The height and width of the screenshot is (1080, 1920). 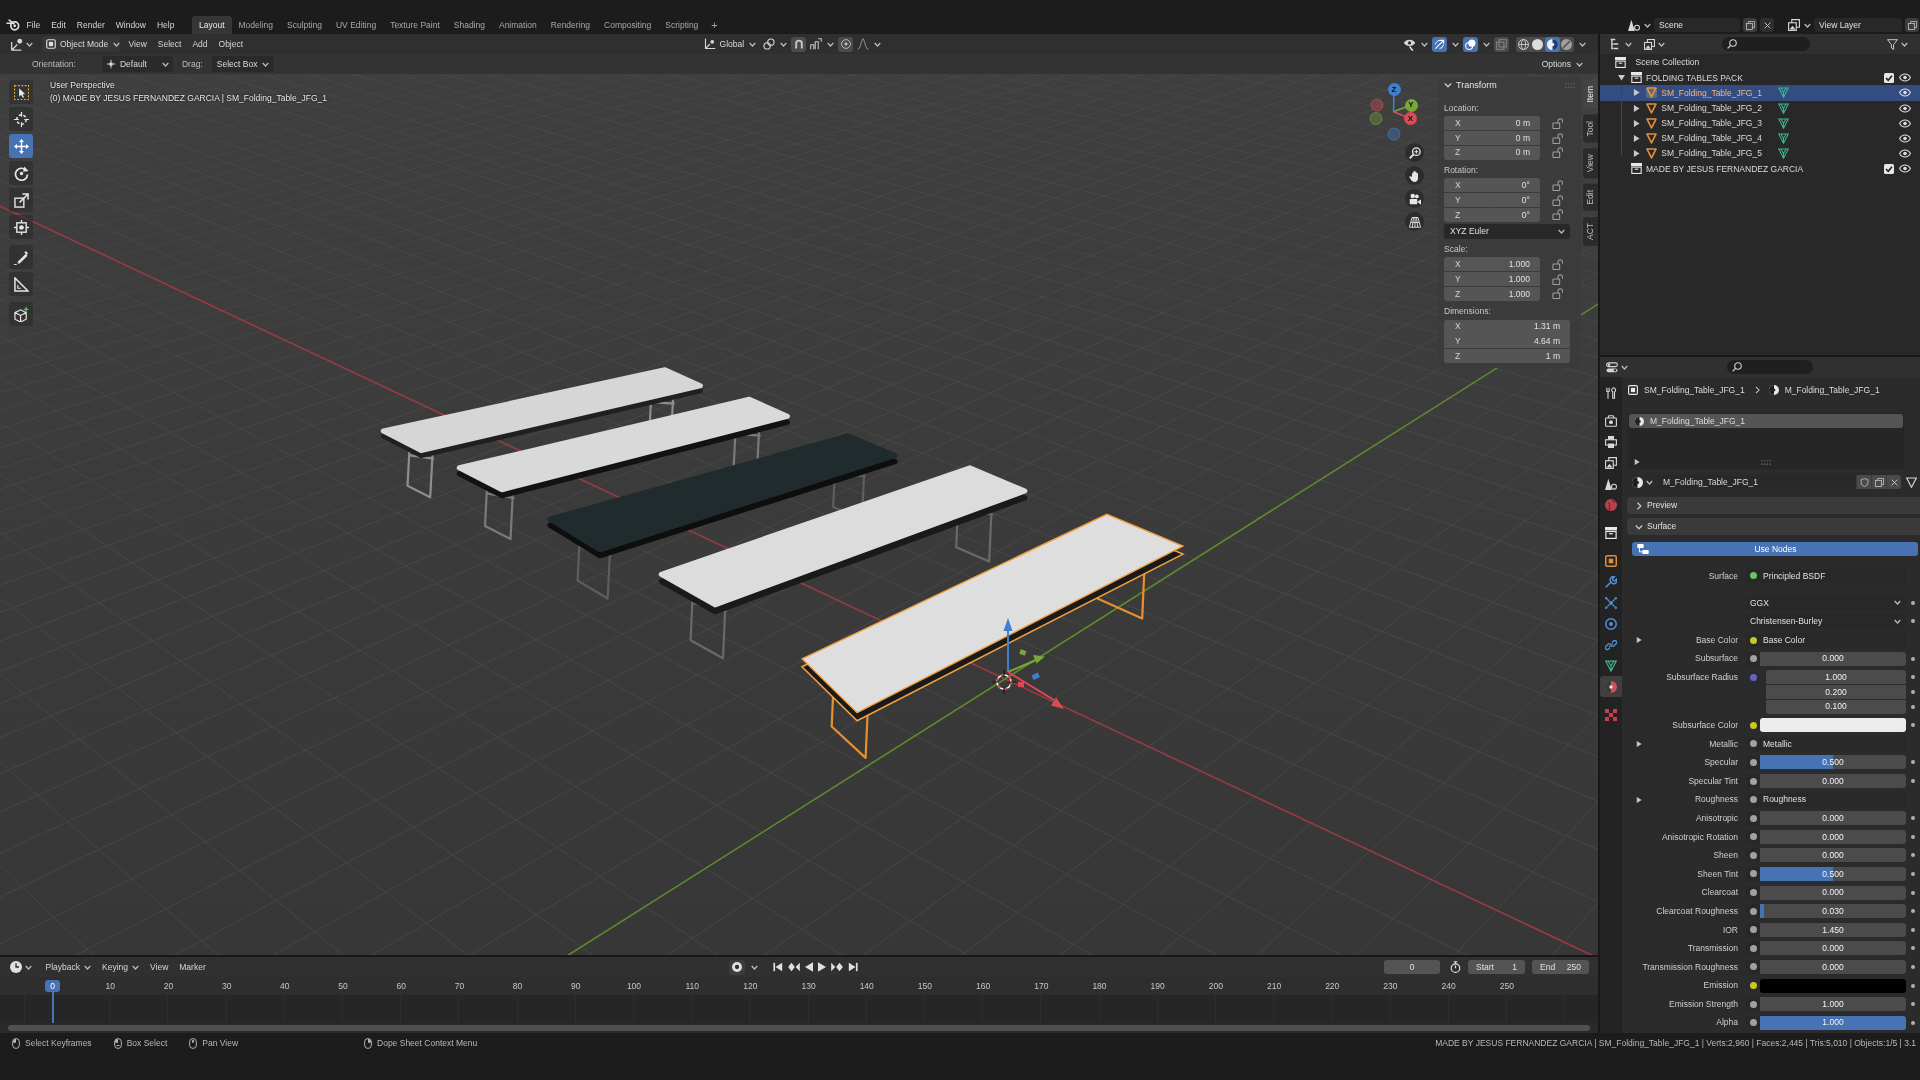 What do you see at coordinates (1501, 44) in the screenshot?
I see `xray-toggle` at bounding box center [1501, 44].